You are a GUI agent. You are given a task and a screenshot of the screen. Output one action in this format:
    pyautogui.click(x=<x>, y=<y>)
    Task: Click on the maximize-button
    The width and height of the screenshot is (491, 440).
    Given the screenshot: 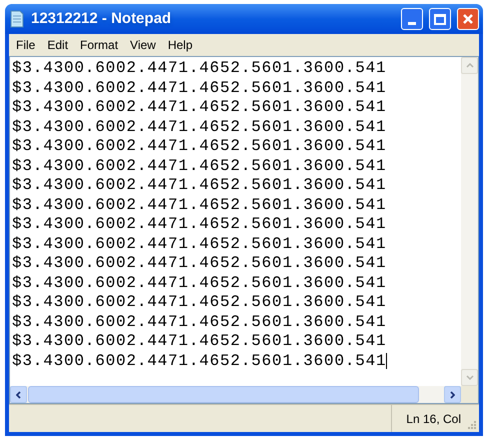 What is the action you would take?
    pyautogui.click(x=440, y=19)
    